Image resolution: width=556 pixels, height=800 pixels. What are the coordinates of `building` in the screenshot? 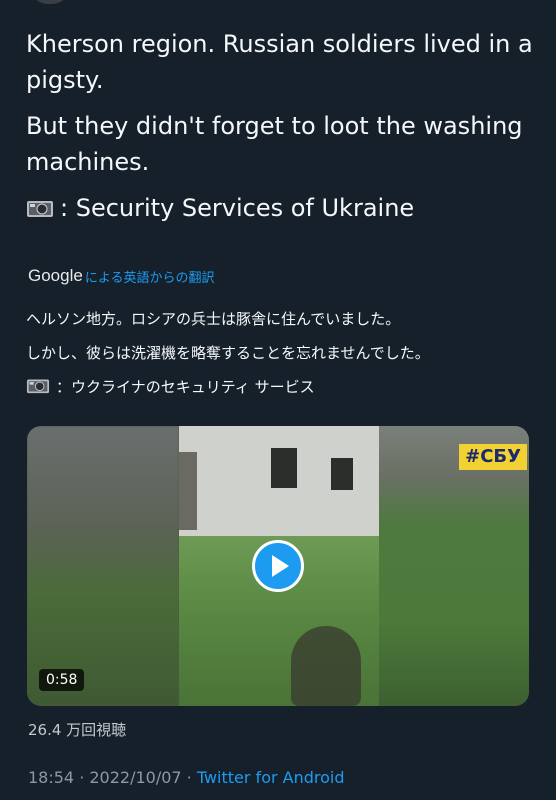 It's located at (279, 481).